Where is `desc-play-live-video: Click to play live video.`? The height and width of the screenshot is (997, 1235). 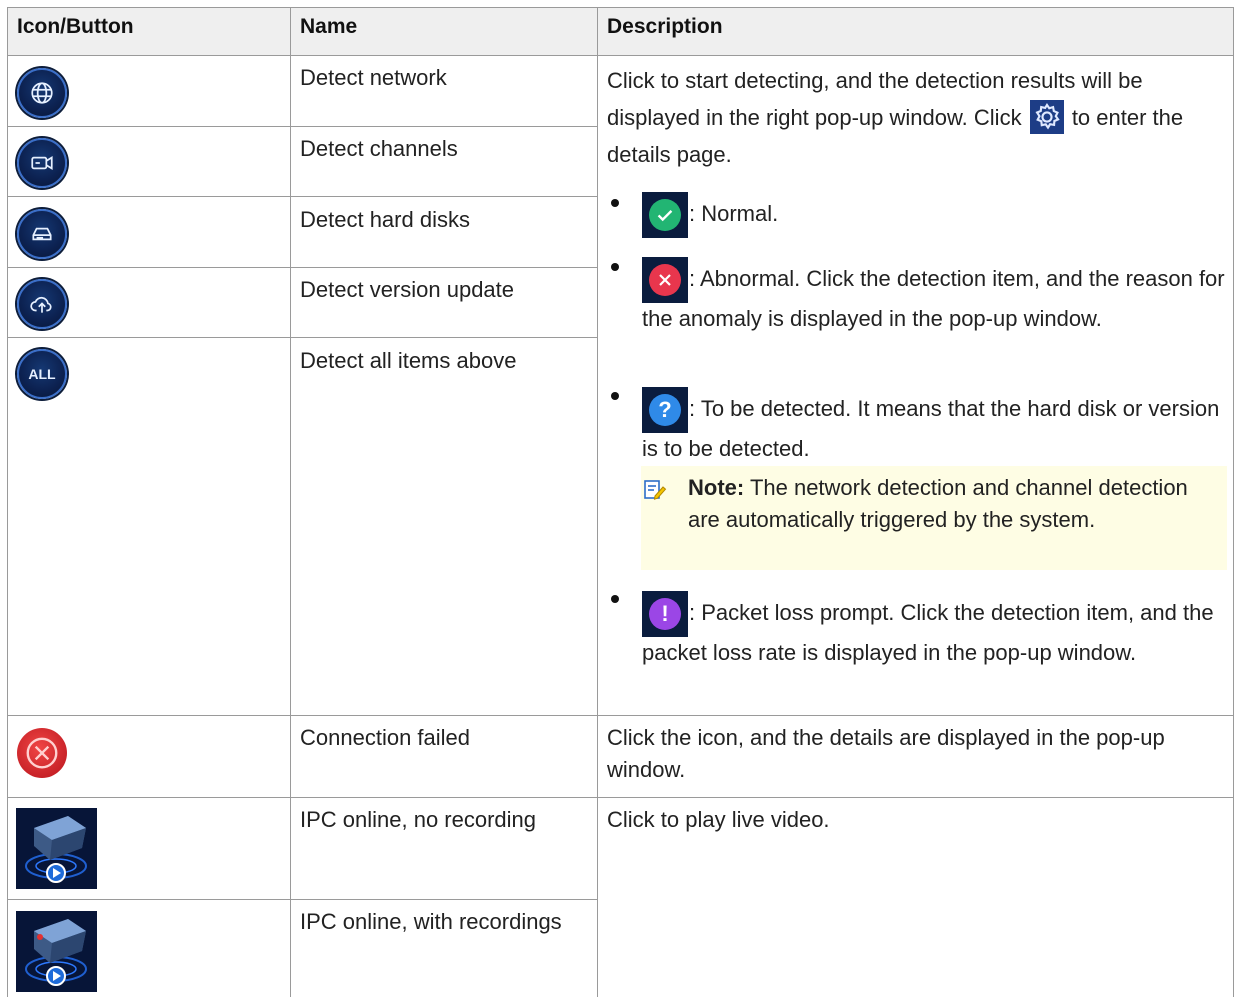 desc-play-live-video: Click to play live video. is located at coordinates (718, 819).